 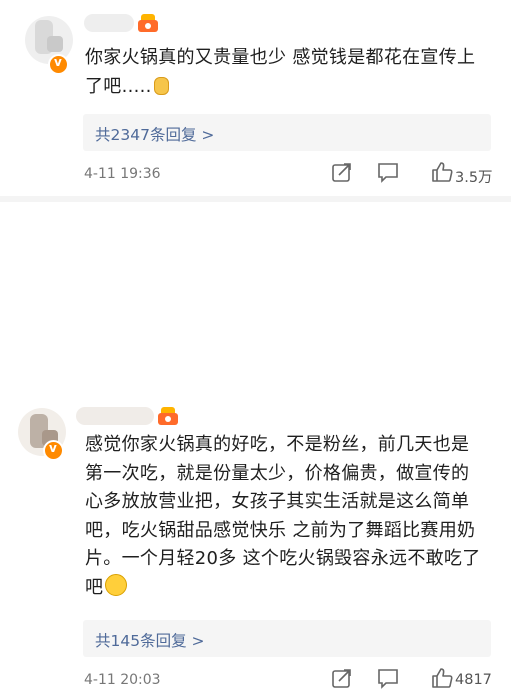 I want to click on like-count: 4817, so click(x=473, y=680).